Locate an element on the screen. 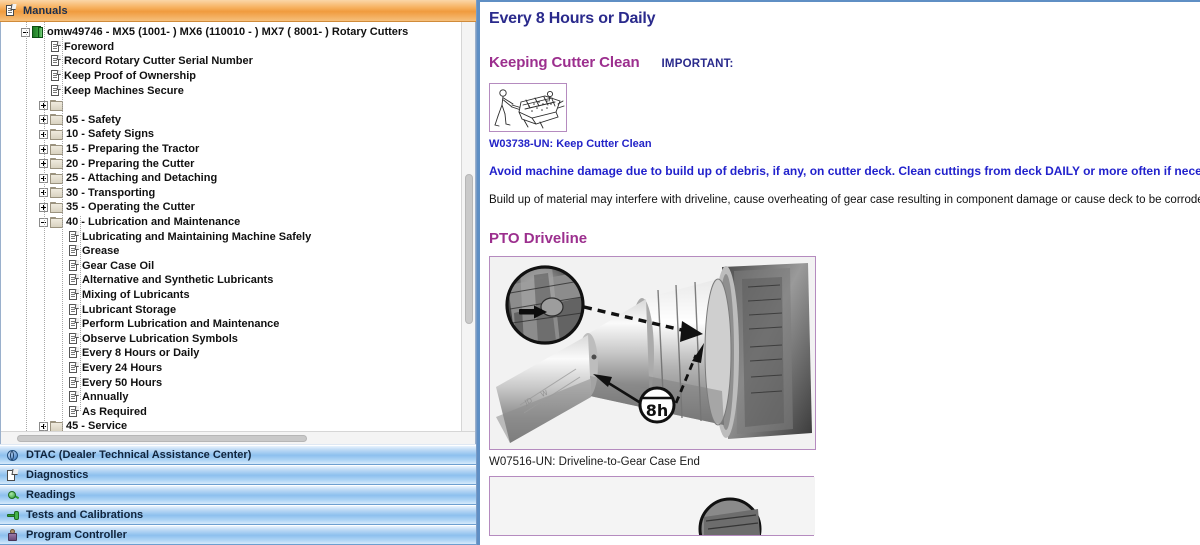 This screenshot has width=1200, height=545. green-book-icon is located at coordinates (38, 32).